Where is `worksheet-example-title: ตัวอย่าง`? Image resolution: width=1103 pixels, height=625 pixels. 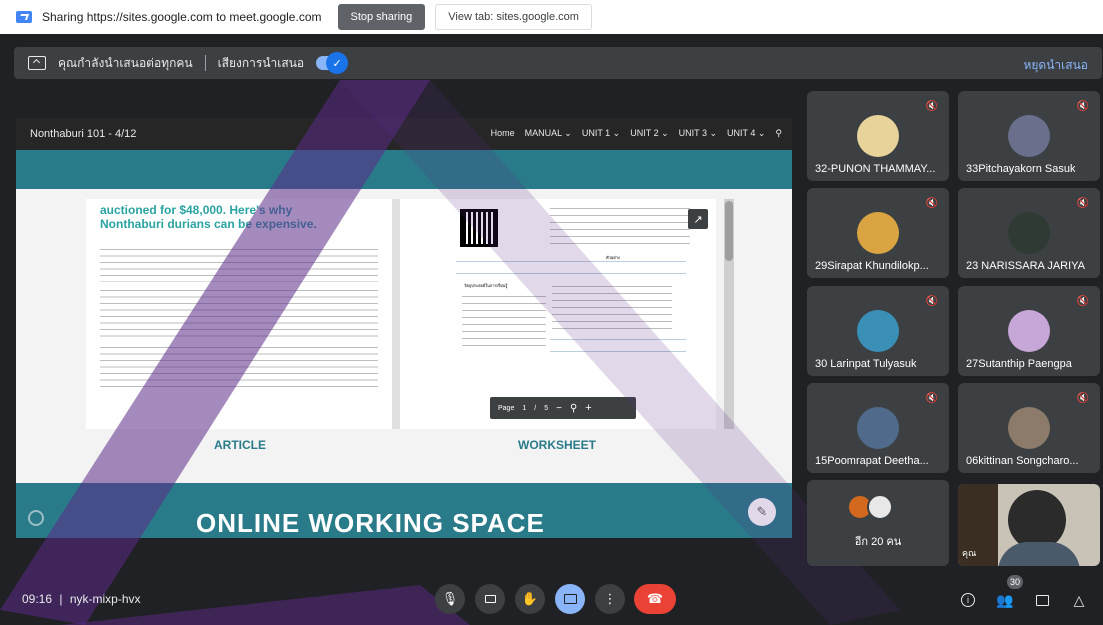 worksheet-example-title: ตัวอย่าง is located at coordinates (613, 257).